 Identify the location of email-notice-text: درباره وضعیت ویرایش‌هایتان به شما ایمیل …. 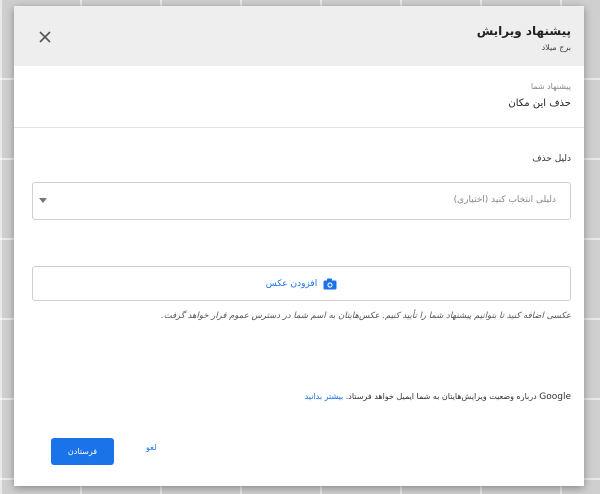
(441, 396).